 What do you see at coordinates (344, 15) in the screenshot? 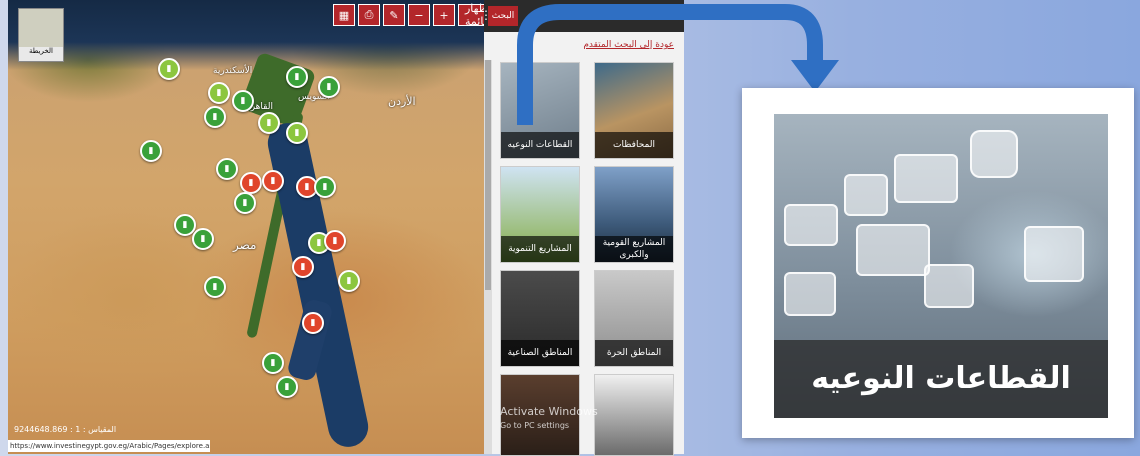
I see `grid-icon: ▦` at bounding box center [344, 15].